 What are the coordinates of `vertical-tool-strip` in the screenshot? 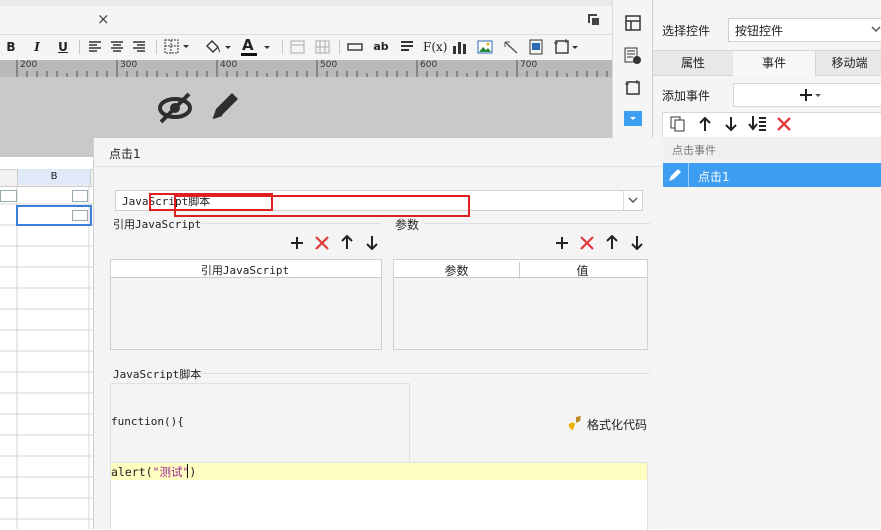 It's located at (632, 70).